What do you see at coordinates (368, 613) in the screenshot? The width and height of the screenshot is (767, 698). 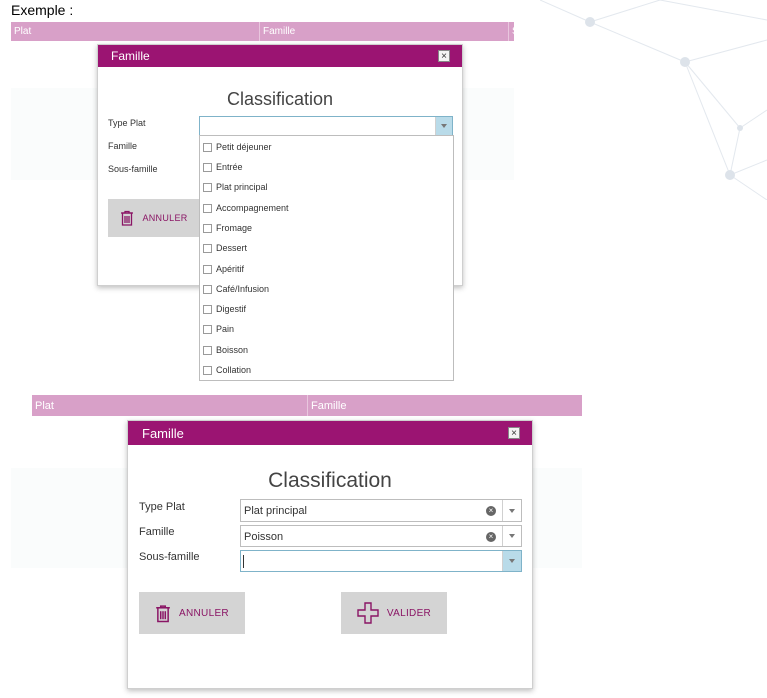 I see `plus-icon` at bounding box center [368, 613].